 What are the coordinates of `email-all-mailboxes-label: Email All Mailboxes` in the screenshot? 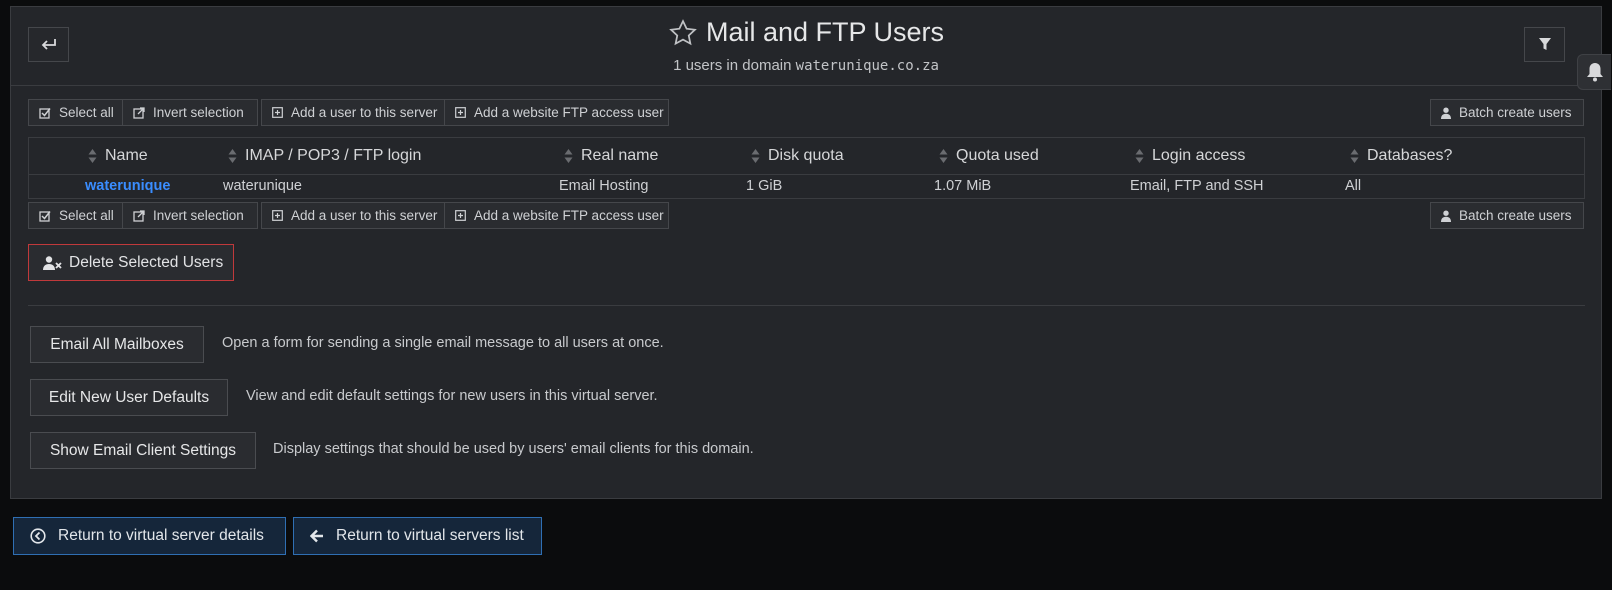 It's located at (117, 344).